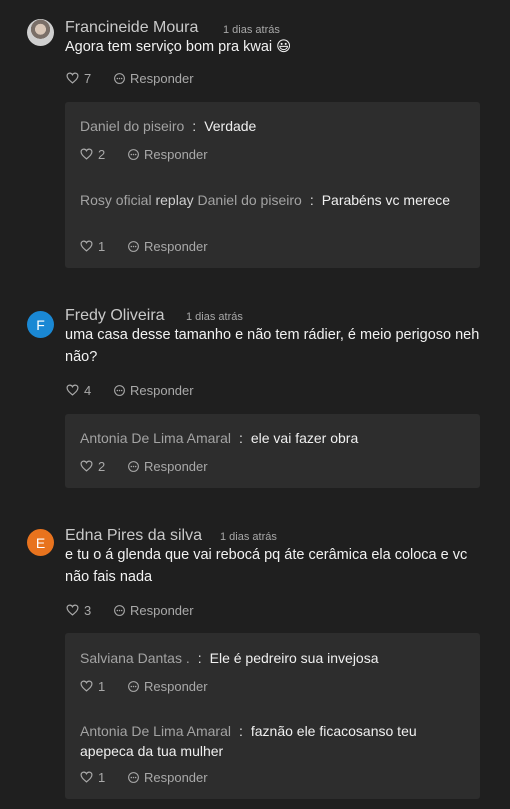 This screenshot has width=510, height=809. I want to click on avatar: E, so click(40, 542).